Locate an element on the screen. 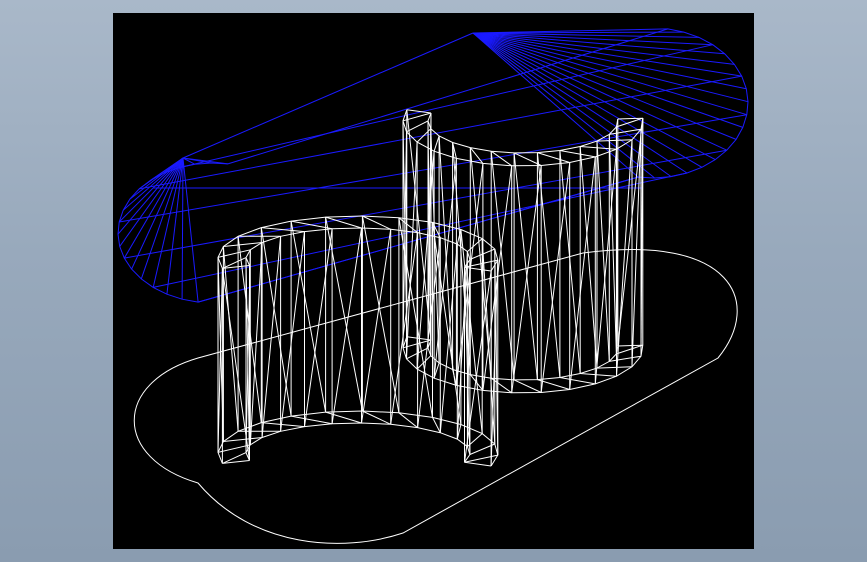 The height and width of the screenshot is (562, 867). right-semi-cylinder-wireframe is located at coordinates (523, 251).